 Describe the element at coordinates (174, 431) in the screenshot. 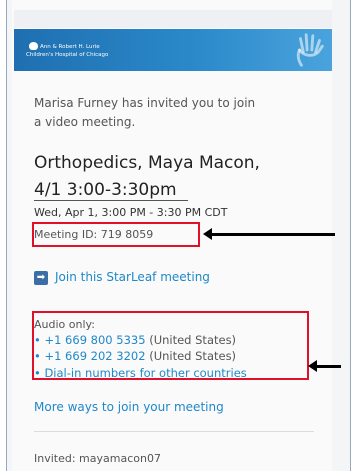

I see `divider` at that location.